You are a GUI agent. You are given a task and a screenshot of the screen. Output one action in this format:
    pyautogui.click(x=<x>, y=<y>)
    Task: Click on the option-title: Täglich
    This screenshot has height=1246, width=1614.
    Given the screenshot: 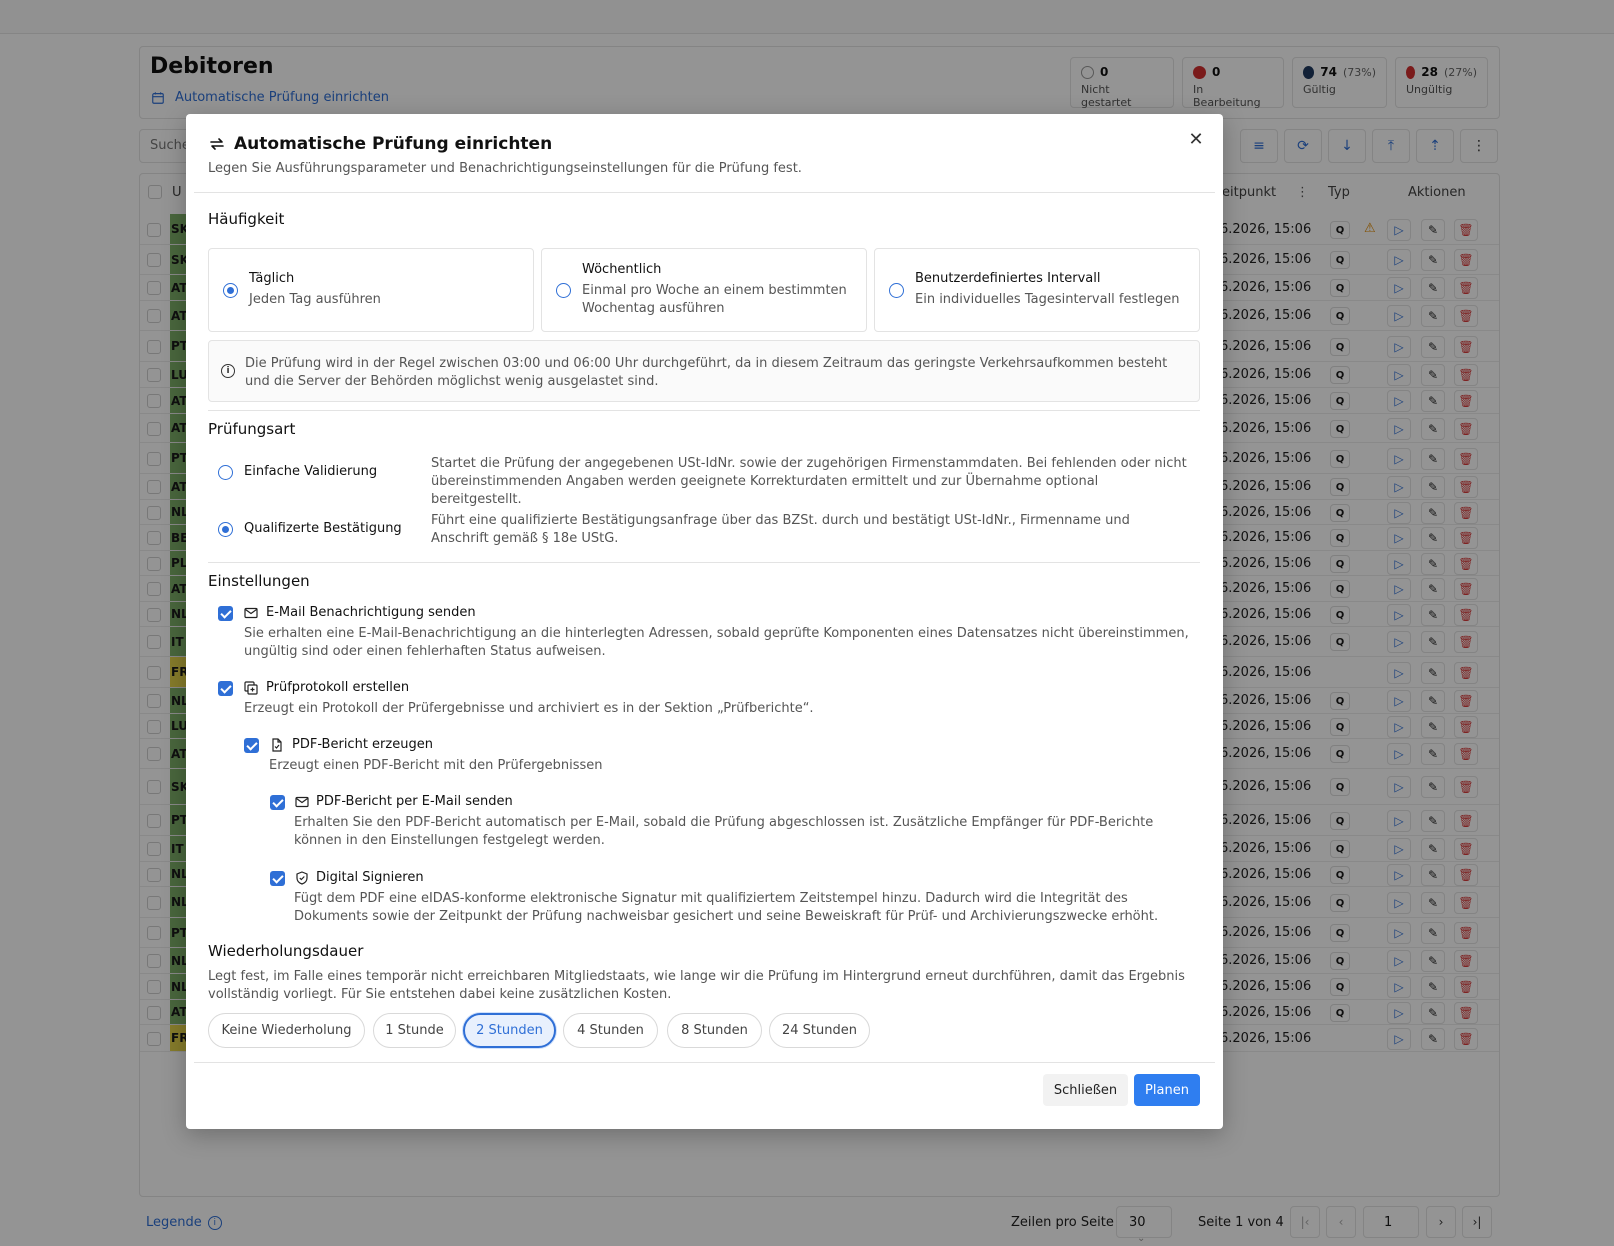 What is the action you would take?
    pyautogui.click(x=272, y=278)
    